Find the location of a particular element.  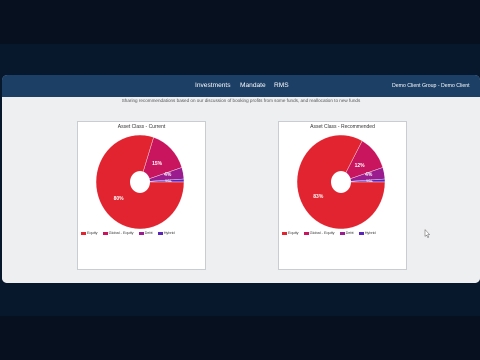

pie-label-global-equity: 12% is located at coordinates (360, 166).